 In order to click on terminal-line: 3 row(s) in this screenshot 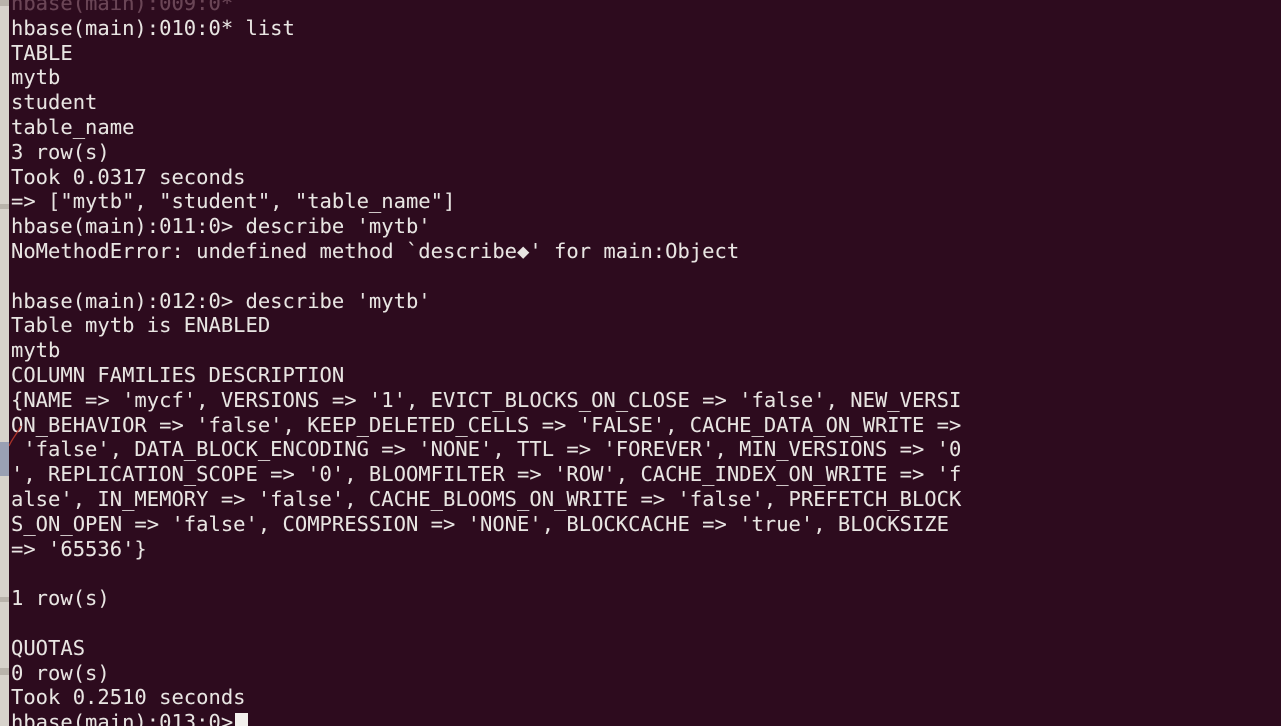, I will do `click(60, 151)`.